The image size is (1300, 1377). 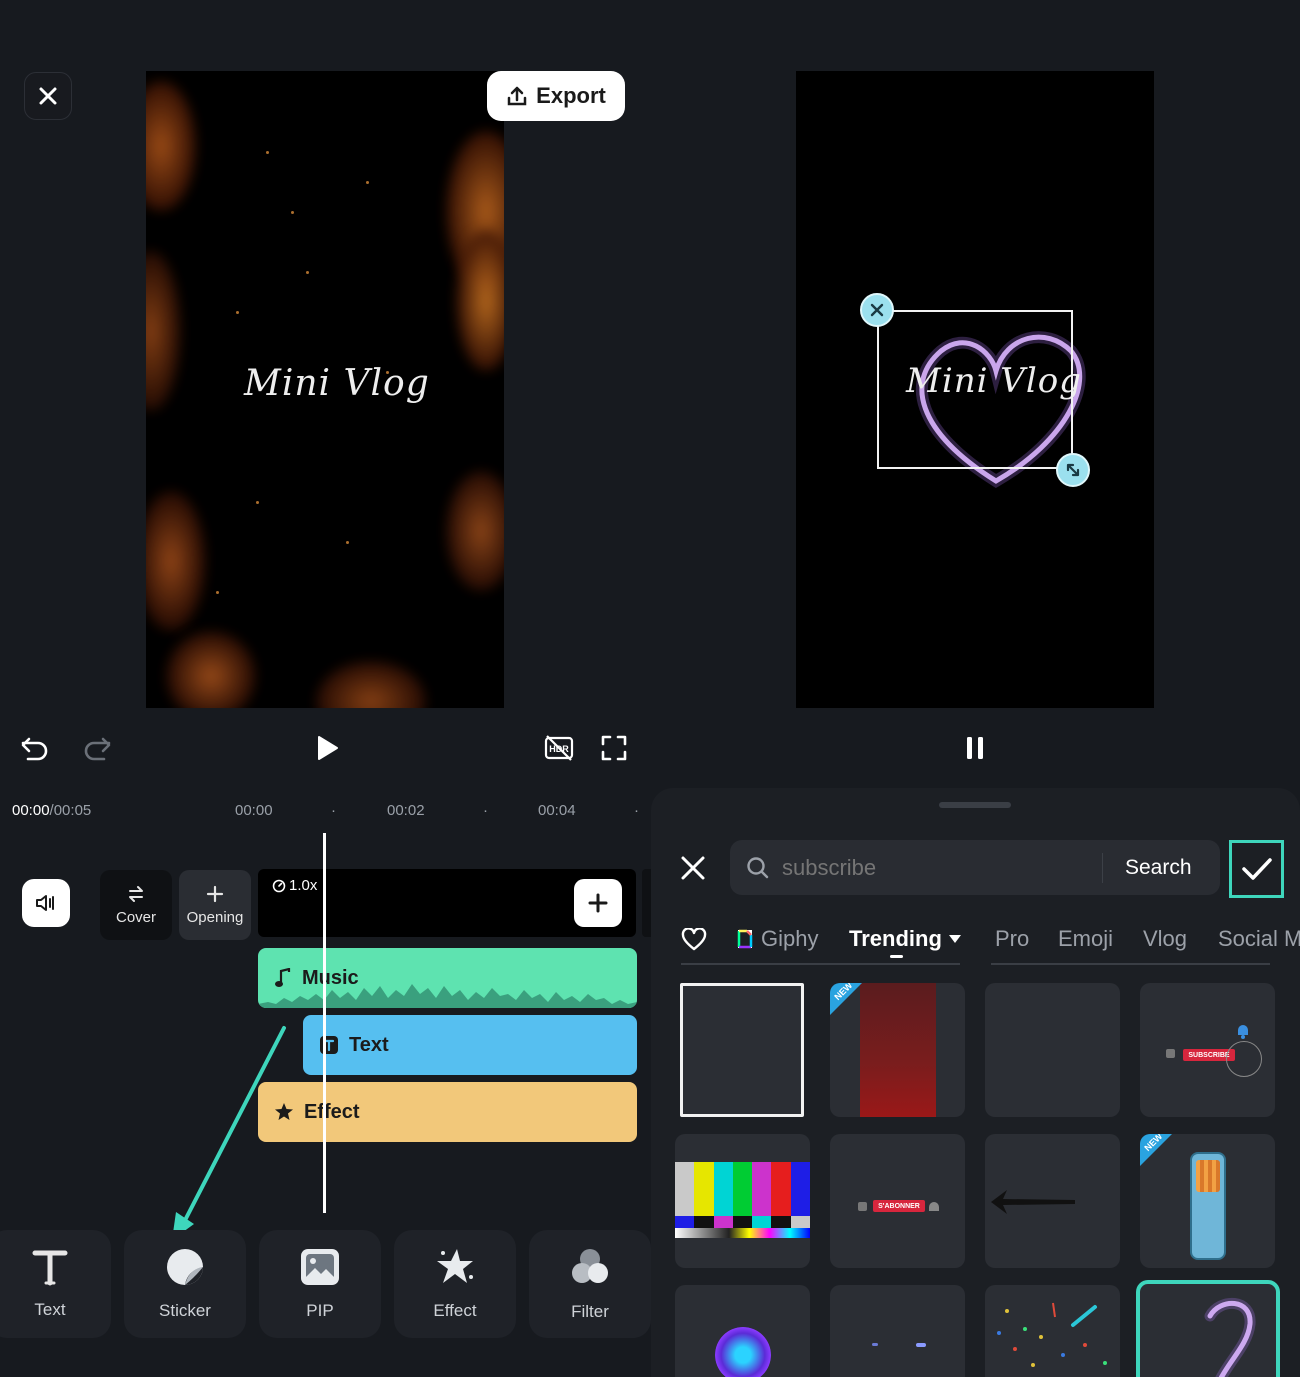 I want to click on text-t-icon, so click(x=50, y=1268).